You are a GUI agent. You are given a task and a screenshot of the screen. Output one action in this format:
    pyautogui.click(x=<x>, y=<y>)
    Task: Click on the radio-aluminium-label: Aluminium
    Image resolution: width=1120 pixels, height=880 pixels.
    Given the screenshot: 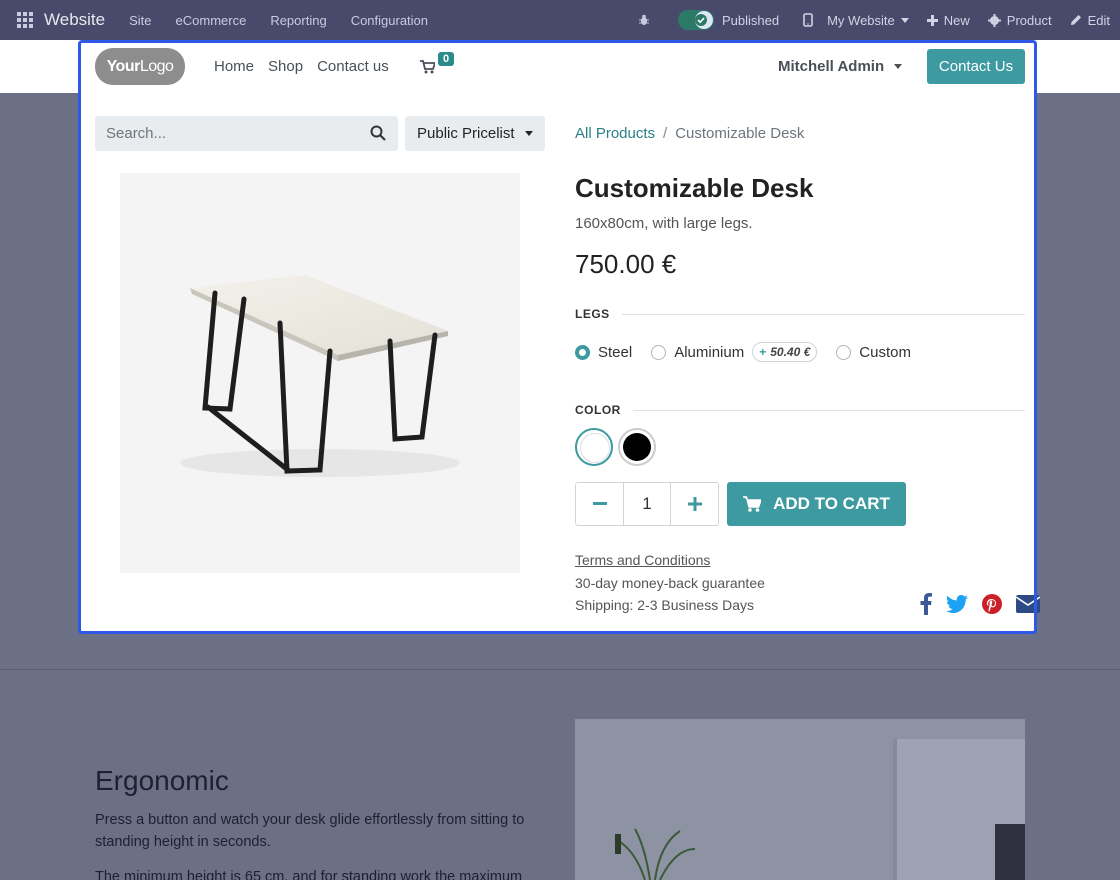 What is the action you would take?
    pyautogui.click(x=709, y=352)
    